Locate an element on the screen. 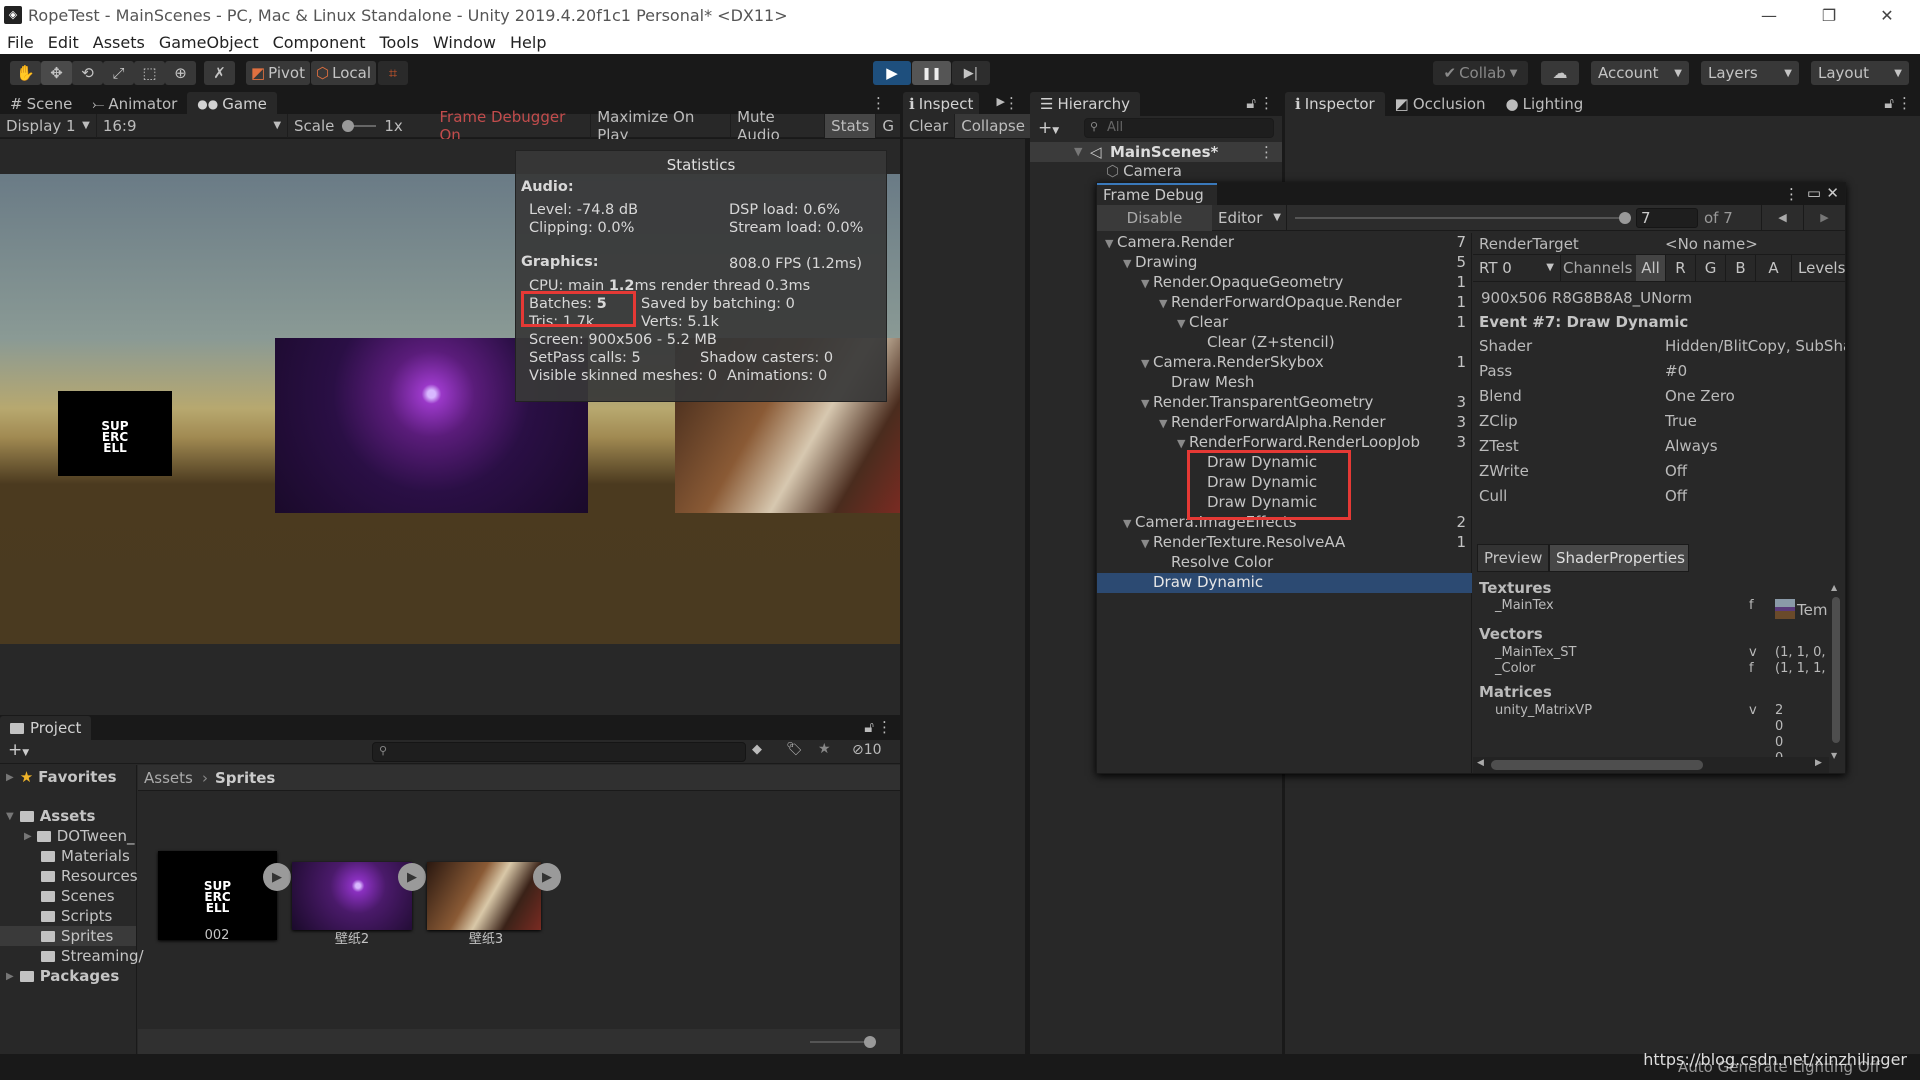 This screenshot has width=1920, height=1080. scale-slider is located at coordinates (359, 125).